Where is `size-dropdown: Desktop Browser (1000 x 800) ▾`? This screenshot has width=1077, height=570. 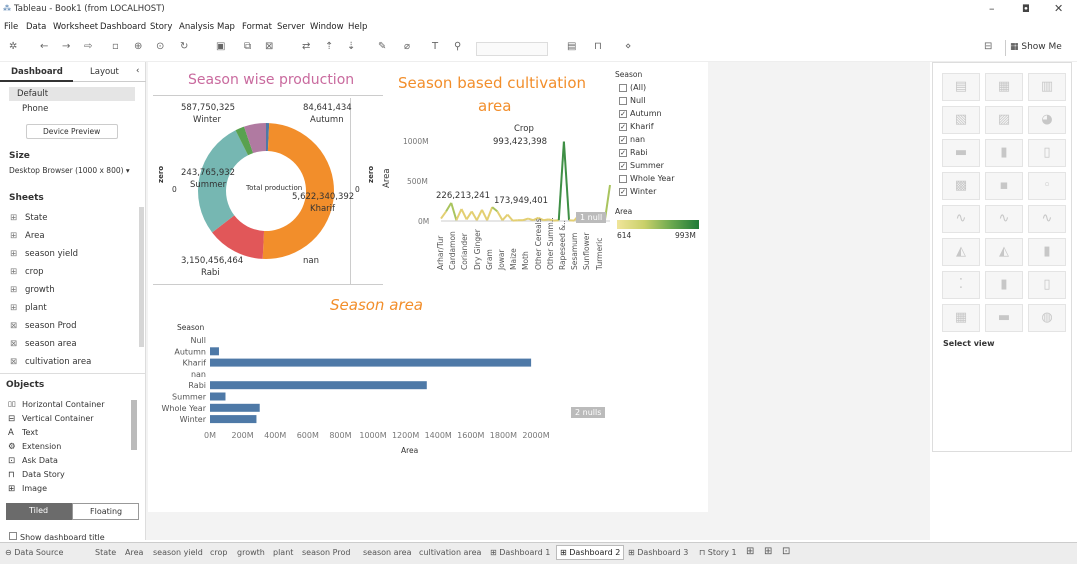 size-dropdown: Desktop Browser (1000 x 800) ▾ is located at coordinates (69, 170).